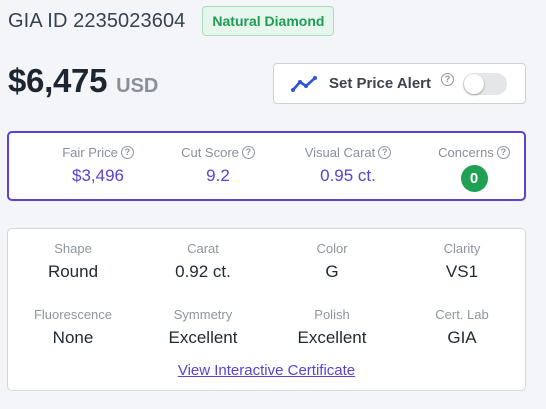  I want to click on cut-score: Cut Score? 9.2, so click(218, 165).